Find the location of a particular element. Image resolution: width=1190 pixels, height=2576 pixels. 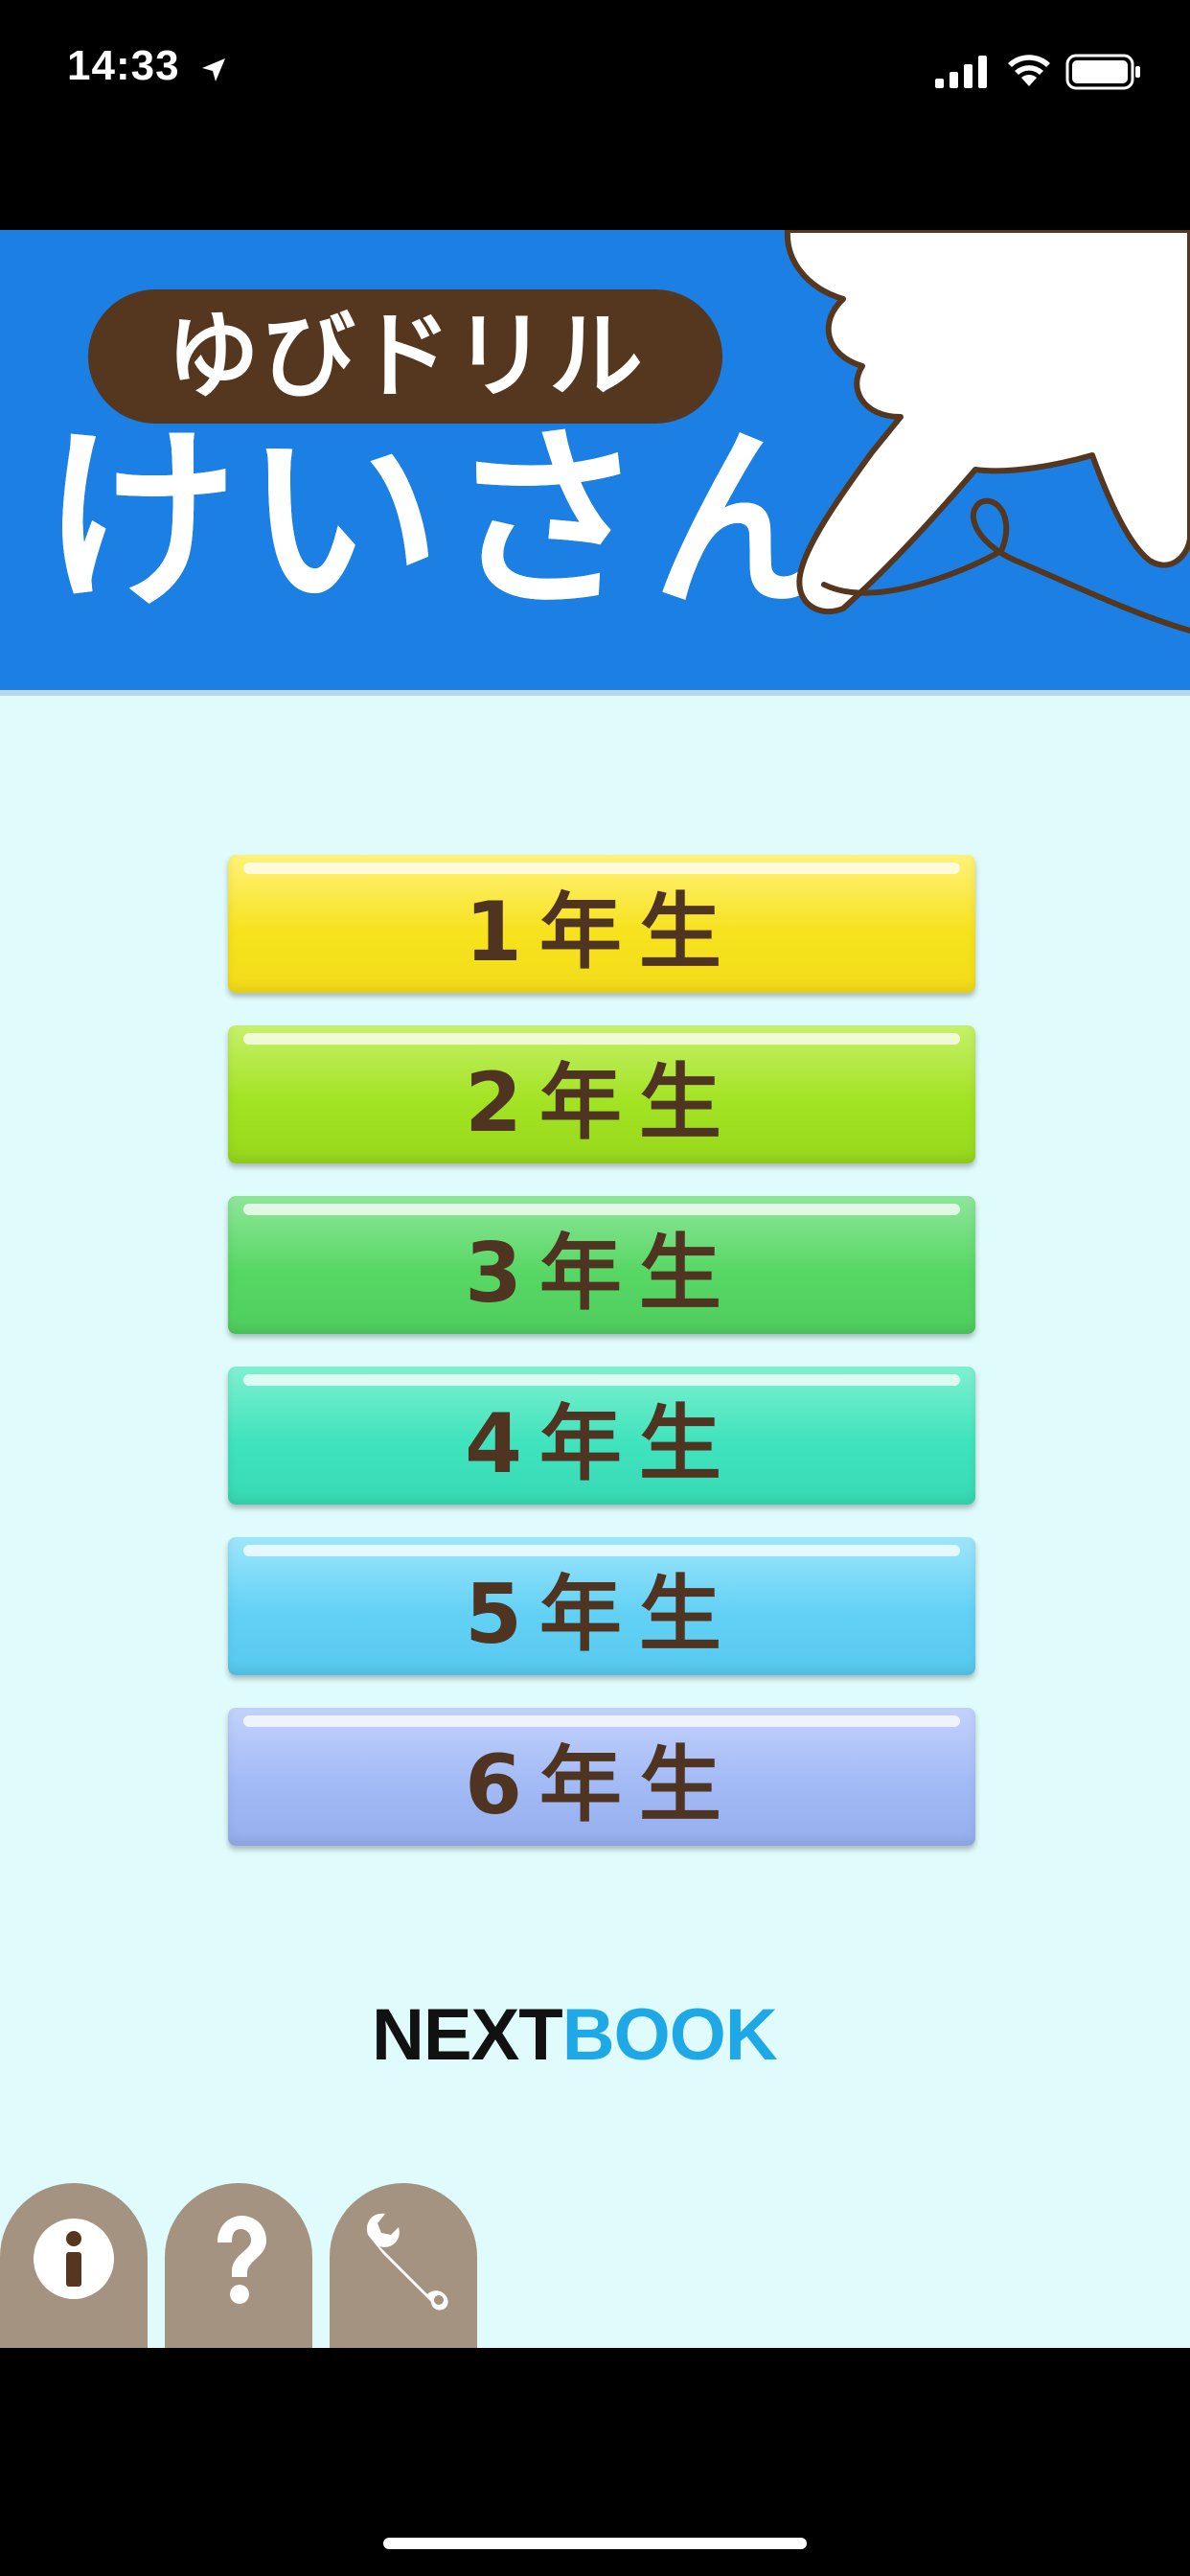

pointing-hand-icon is located at coordinates (987, 431).